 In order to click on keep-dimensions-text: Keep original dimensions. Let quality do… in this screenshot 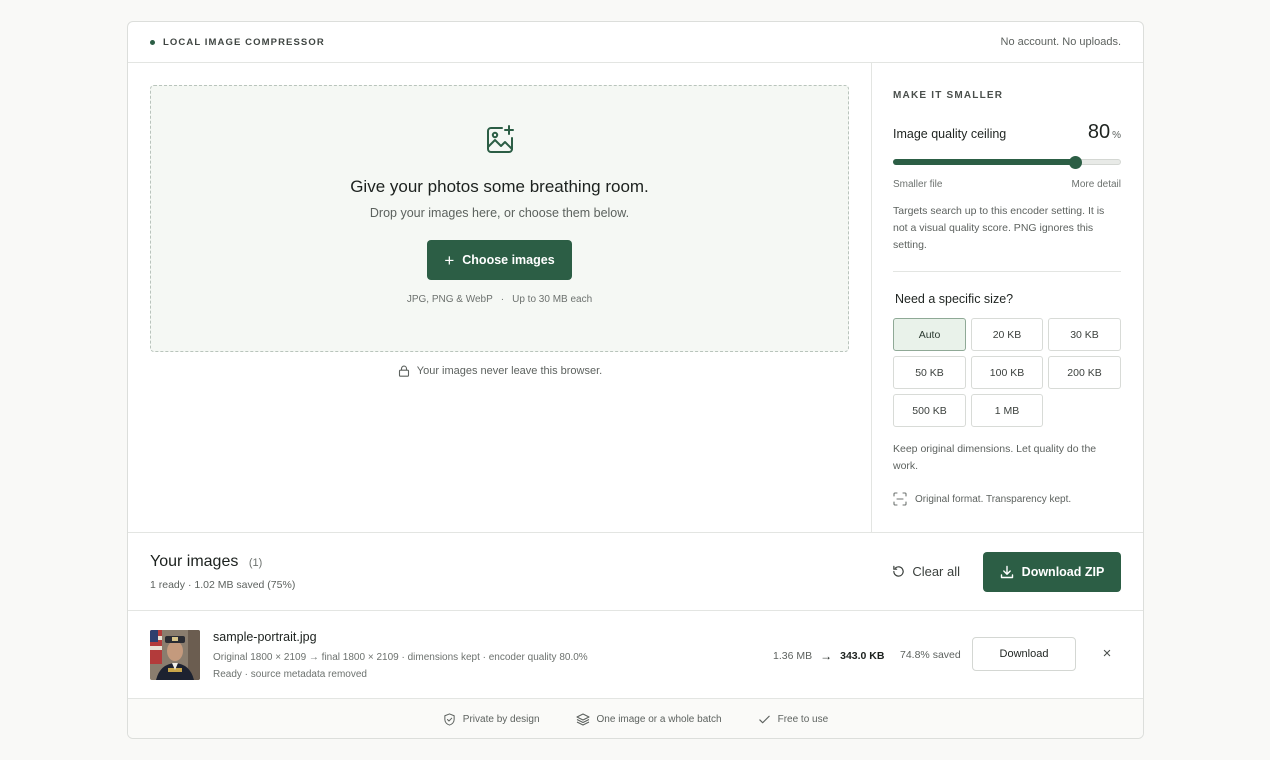, I will do `click(995, 457)`.